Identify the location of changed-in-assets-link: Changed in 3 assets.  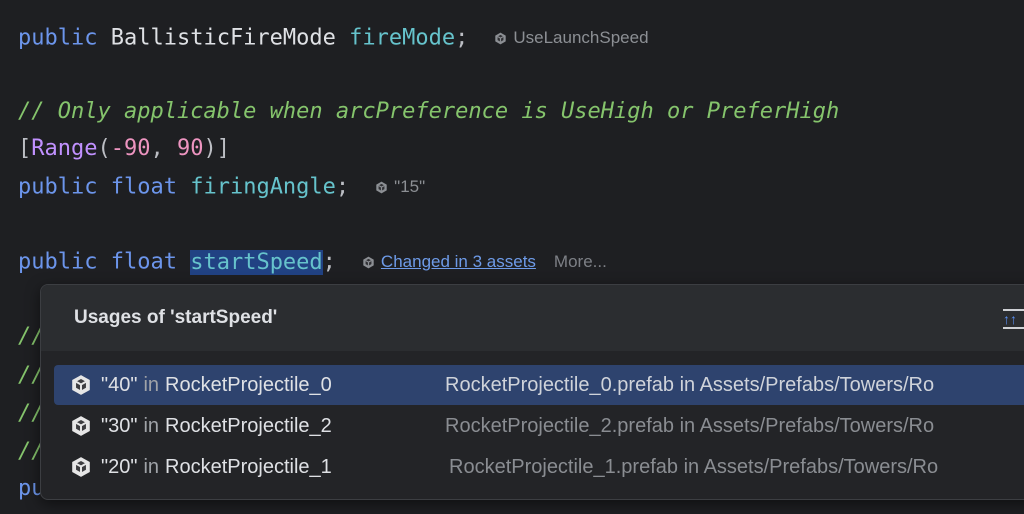
(458, 262).